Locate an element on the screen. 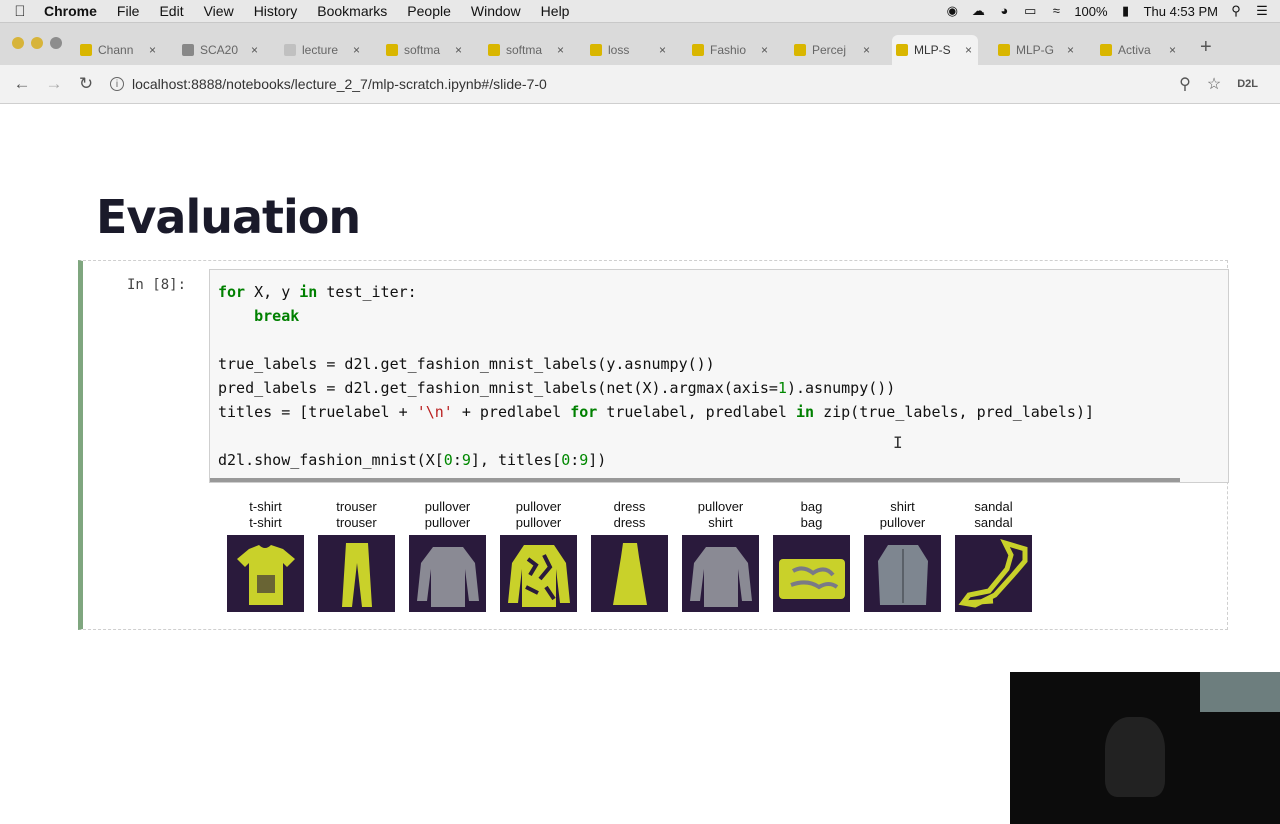  tab-2: lecture × is located at coordinates (323, 50).